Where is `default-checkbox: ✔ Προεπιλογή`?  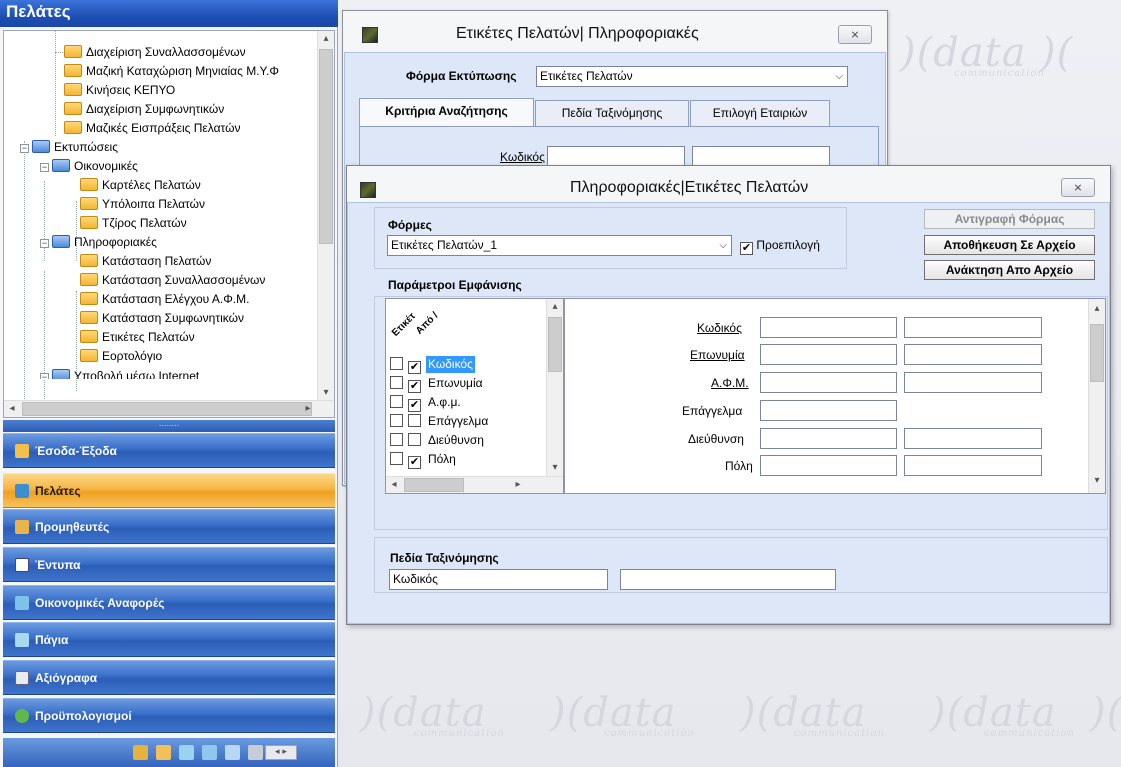
default-checkbox: ✔ Προεπιλογή is located at coordinates (780, 246).